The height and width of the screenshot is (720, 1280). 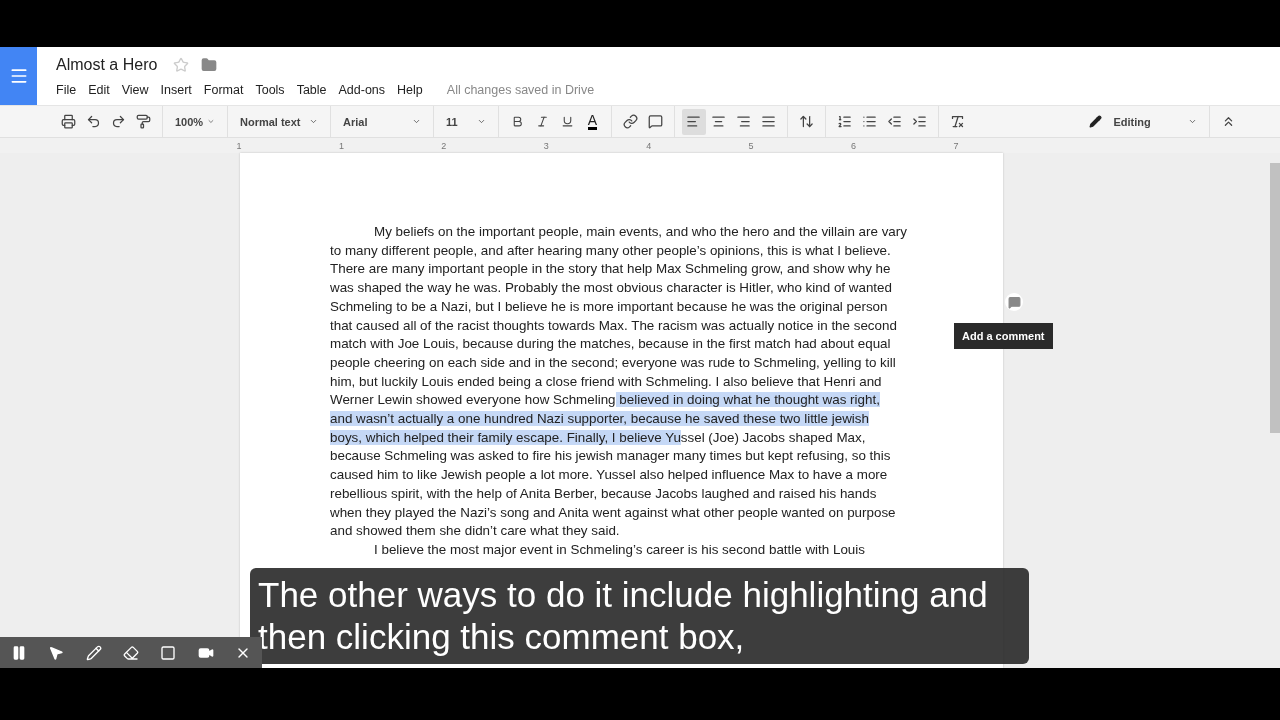 What do you see at coordinates (751, 145) in the screenshot?
I see `ruler-number: 5` at bounding box center [751, 145].